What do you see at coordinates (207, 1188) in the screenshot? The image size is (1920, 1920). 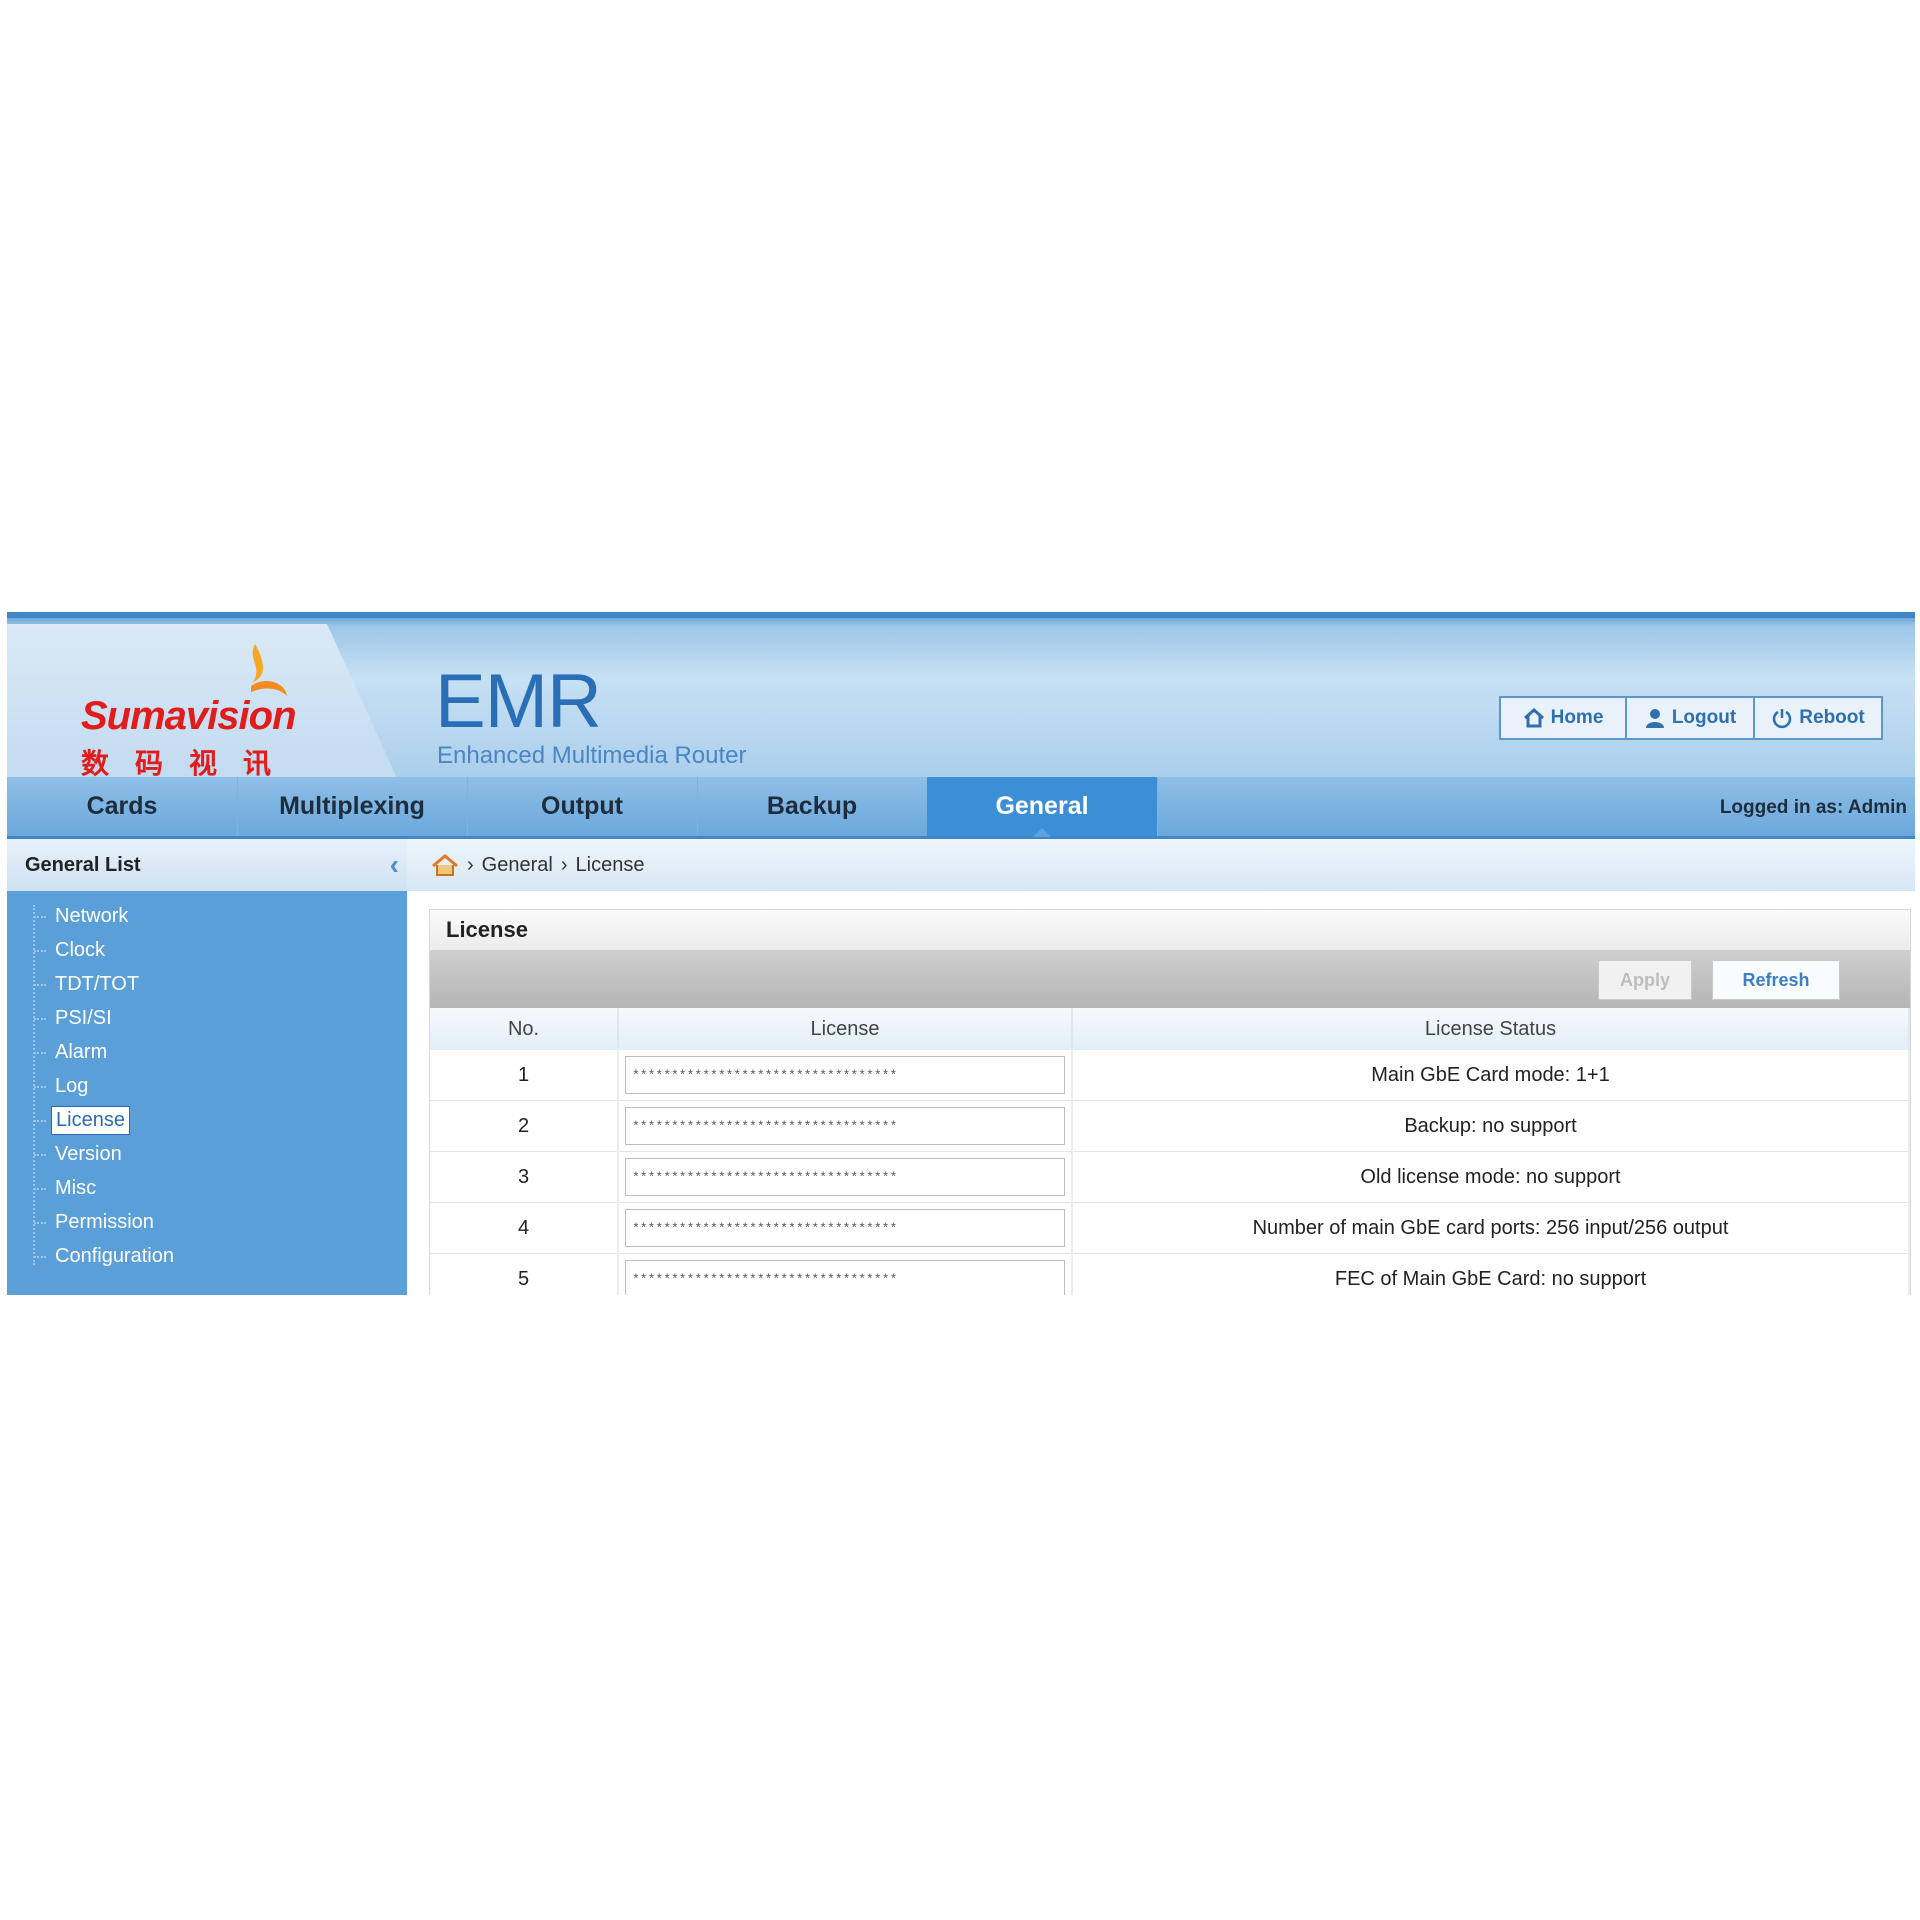 I see `sidebar-item-misc: Misc` at bounding box center [207, 1188].